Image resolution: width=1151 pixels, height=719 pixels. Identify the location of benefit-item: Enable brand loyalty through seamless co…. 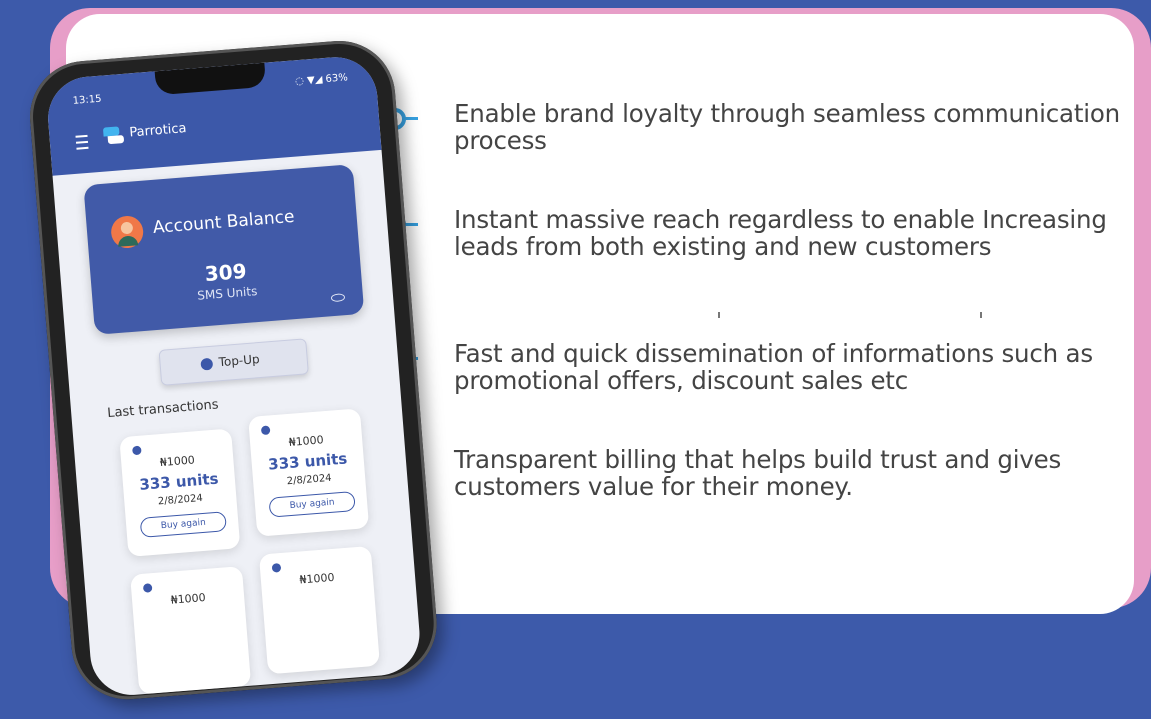
(752, 127).